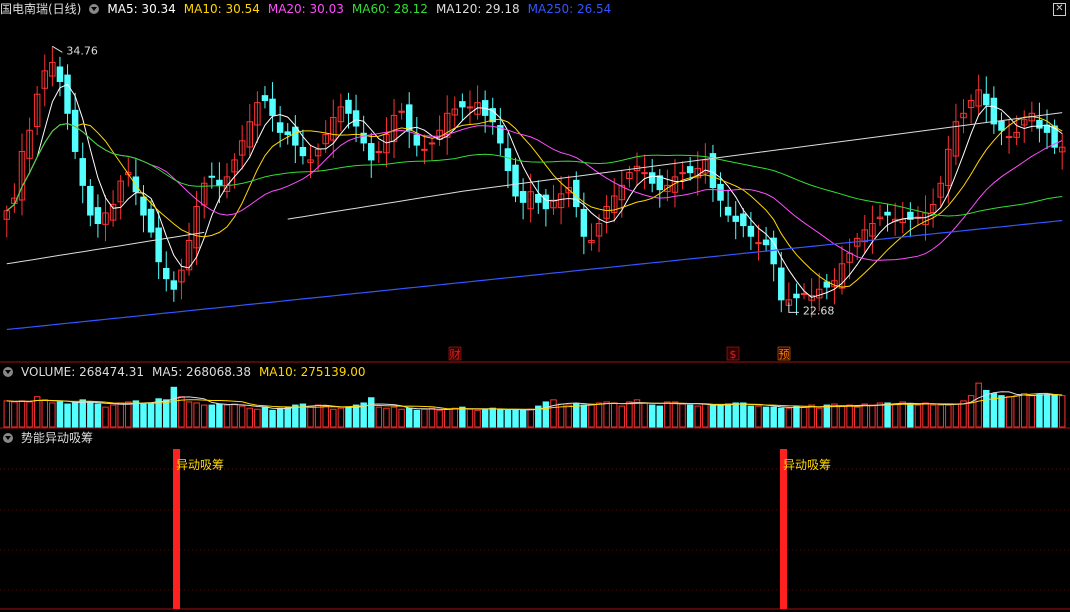  Describe the element at coordinates (784, 354) in the screenshot. I see `event-marker: 预` at that location.